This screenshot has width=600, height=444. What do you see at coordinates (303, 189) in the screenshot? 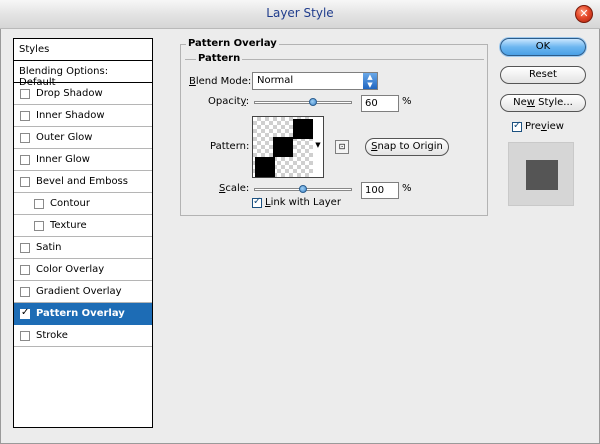
I see `scale-slider-thumb` at bounding box center [303, 189].